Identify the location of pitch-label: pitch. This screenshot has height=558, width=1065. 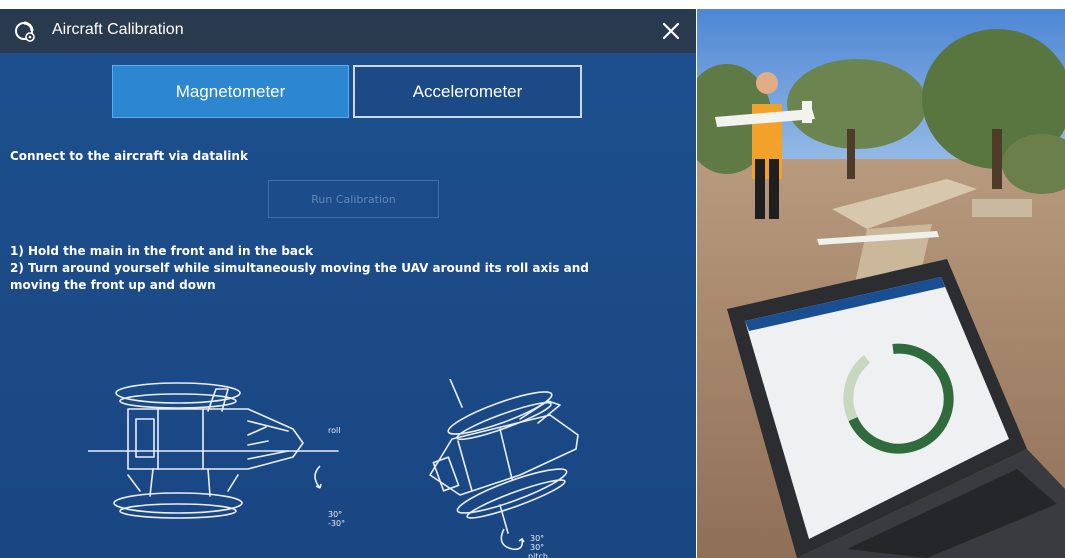
(538, 555).